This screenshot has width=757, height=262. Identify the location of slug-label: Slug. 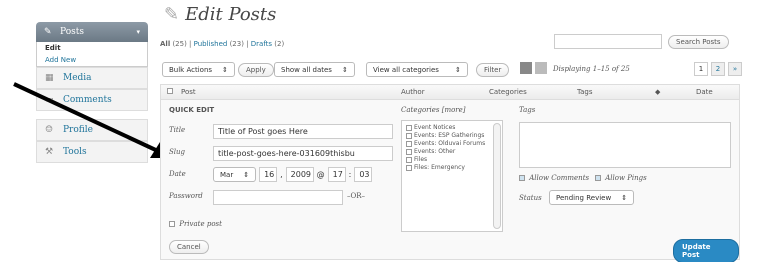
(177, 152).